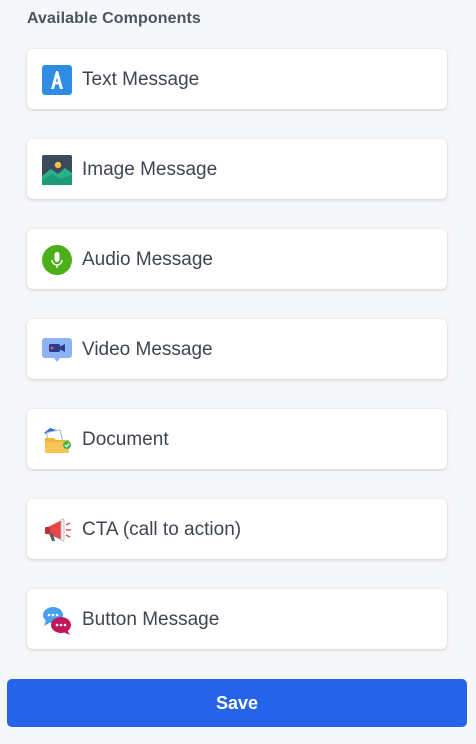 The image size is (476, 744). What do you see at coordinates (237, 169) in the screenshot?
I see `component-image-message: Image Message` at bounding box center [237, 169].